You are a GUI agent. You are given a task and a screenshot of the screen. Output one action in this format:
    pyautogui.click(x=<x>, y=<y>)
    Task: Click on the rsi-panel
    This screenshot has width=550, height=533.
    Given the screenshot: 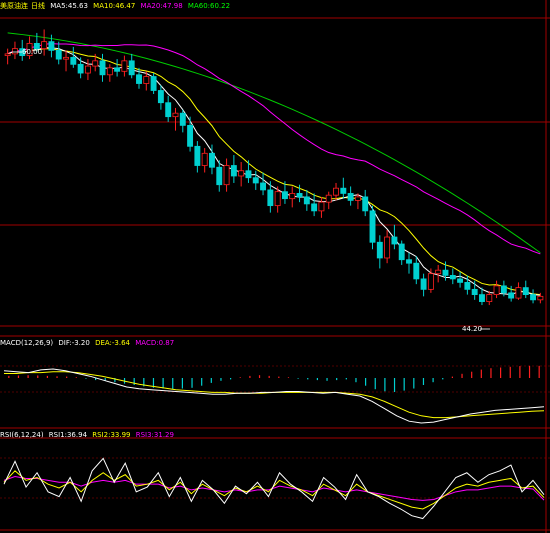 What is the action you would take?
    pyautogui.click(x=274, y=488)
    